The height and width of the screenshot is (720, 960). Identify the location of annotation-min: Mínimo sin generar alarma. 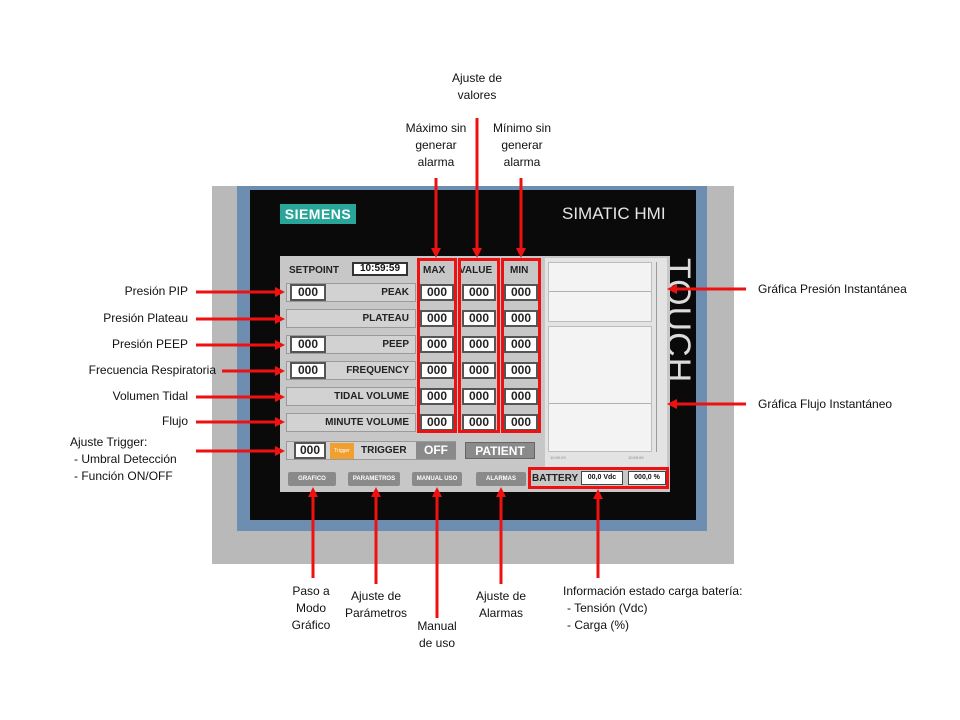
(521, 145).